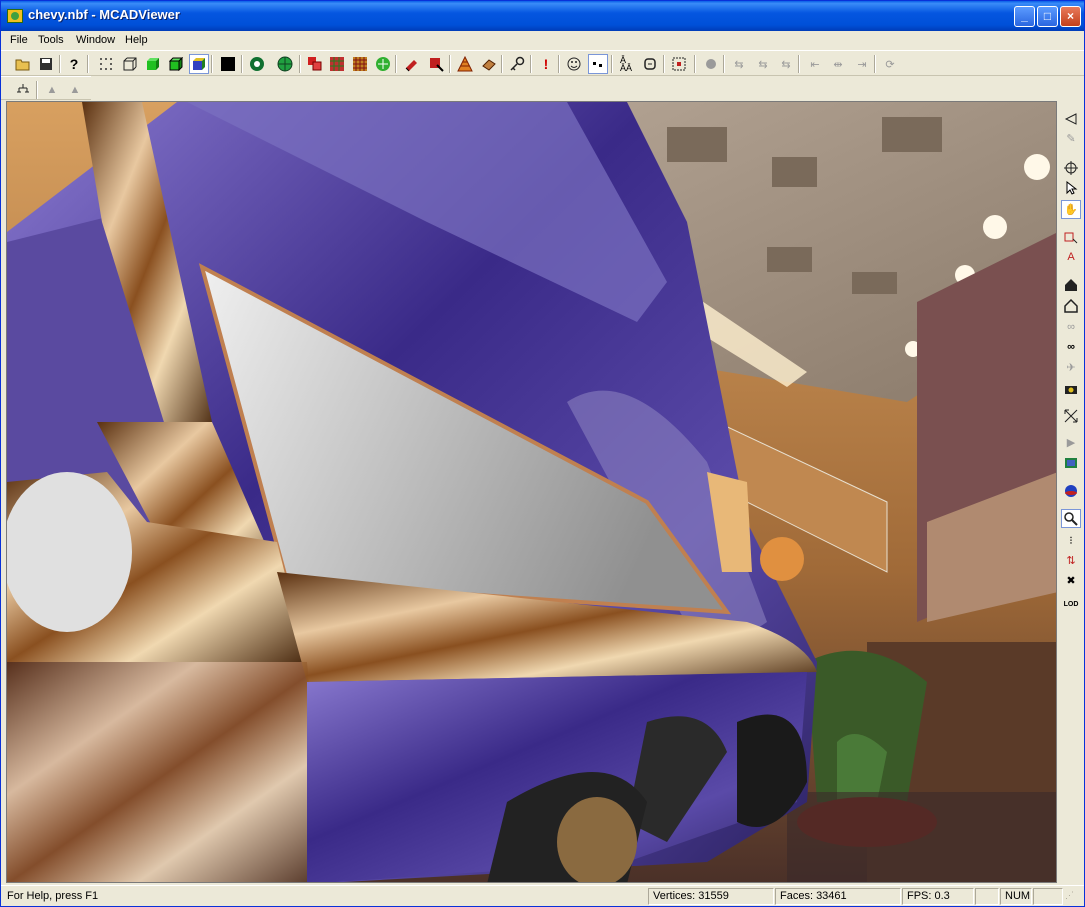 Image resolution: width=1085 pixels, height=907 pixels. I want to click on points-icon, so click(106, 64).